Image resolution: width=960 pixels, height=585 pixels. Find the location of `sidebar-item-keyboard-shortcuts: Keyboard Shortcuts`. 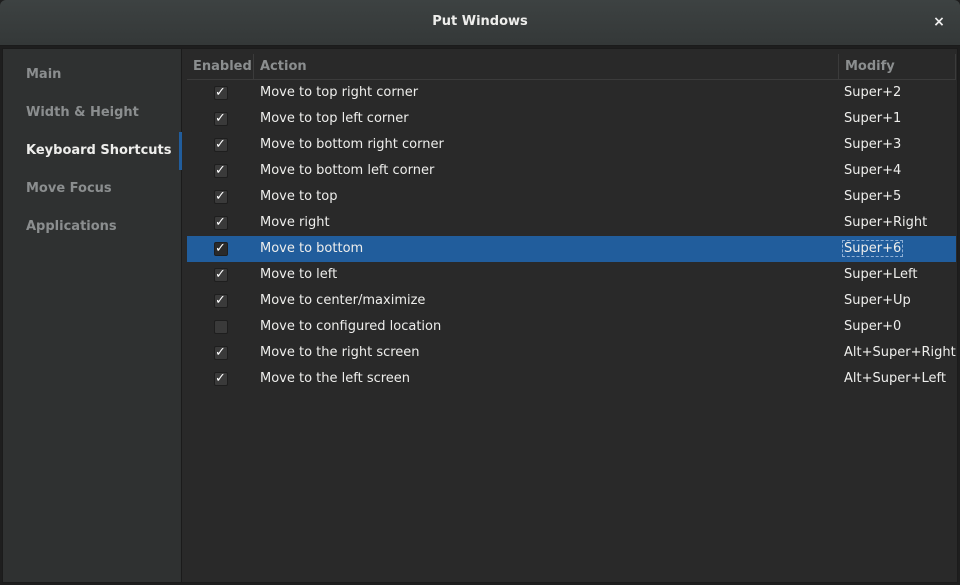

sidebar-item-keyboard-shortcuts: Keyboard Shortcuts is located at coordinates (92, 151).